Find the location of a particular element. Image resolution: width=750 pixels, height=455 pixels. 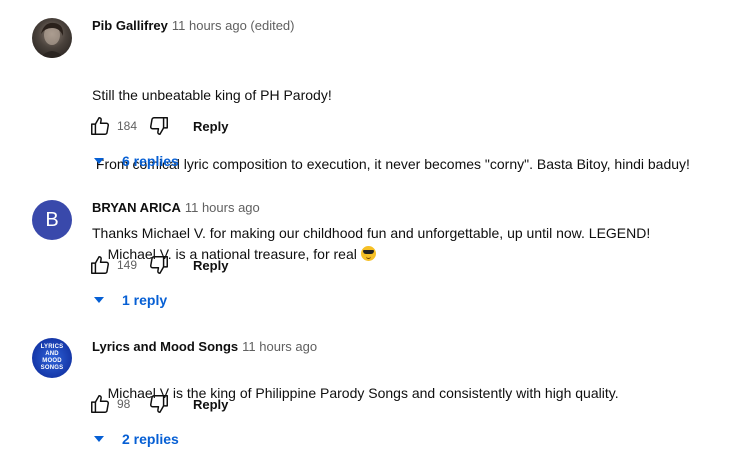

comment-header: Pib Gallifrey 11 hours ago (edited) is located at coordinates (193, 25).